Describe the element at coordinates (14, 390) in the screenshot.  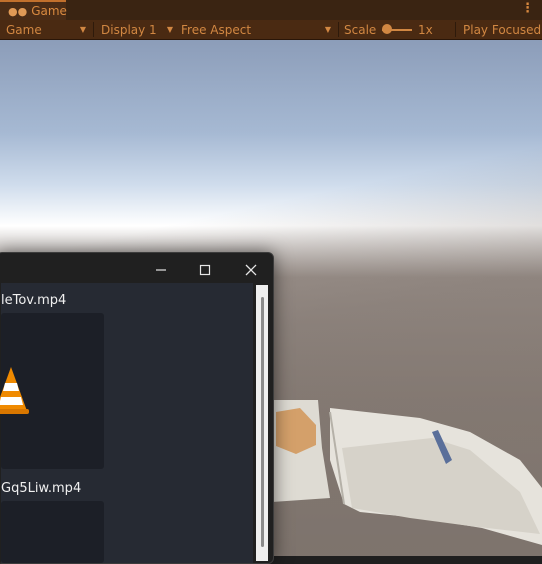
I see `vlc-cone-icon` at that location.